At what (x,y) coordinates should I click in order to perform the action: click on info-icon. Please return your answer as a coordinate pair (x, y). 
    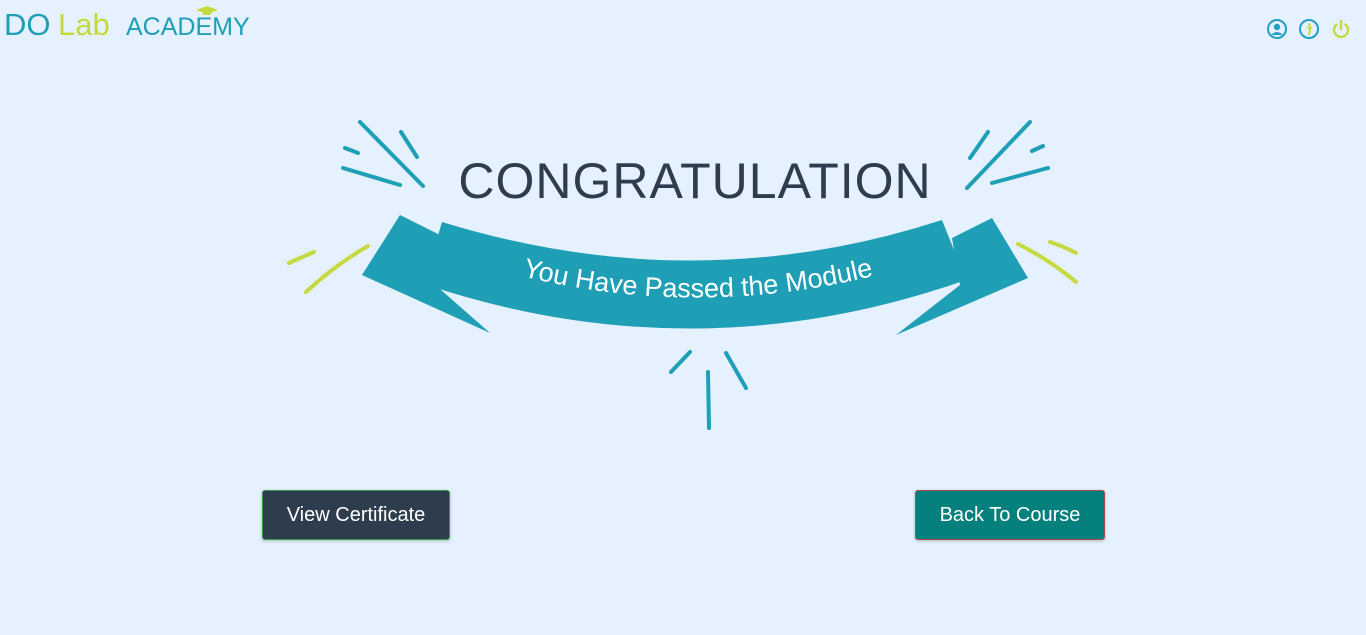
    Looking at the image, I should click on (1309, 29).